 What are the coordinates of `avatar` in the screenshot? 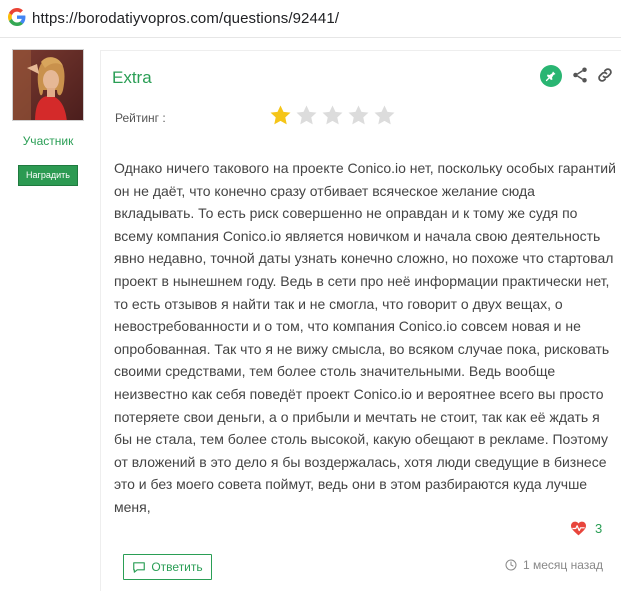 It's located at (48, 85).